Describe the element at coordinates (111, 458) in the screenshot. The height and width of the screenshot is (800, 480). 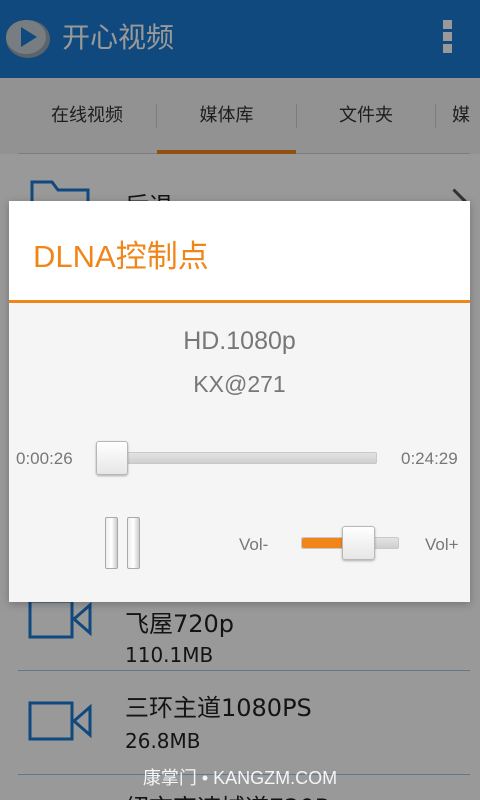
I see `seek-thumb` at that location.